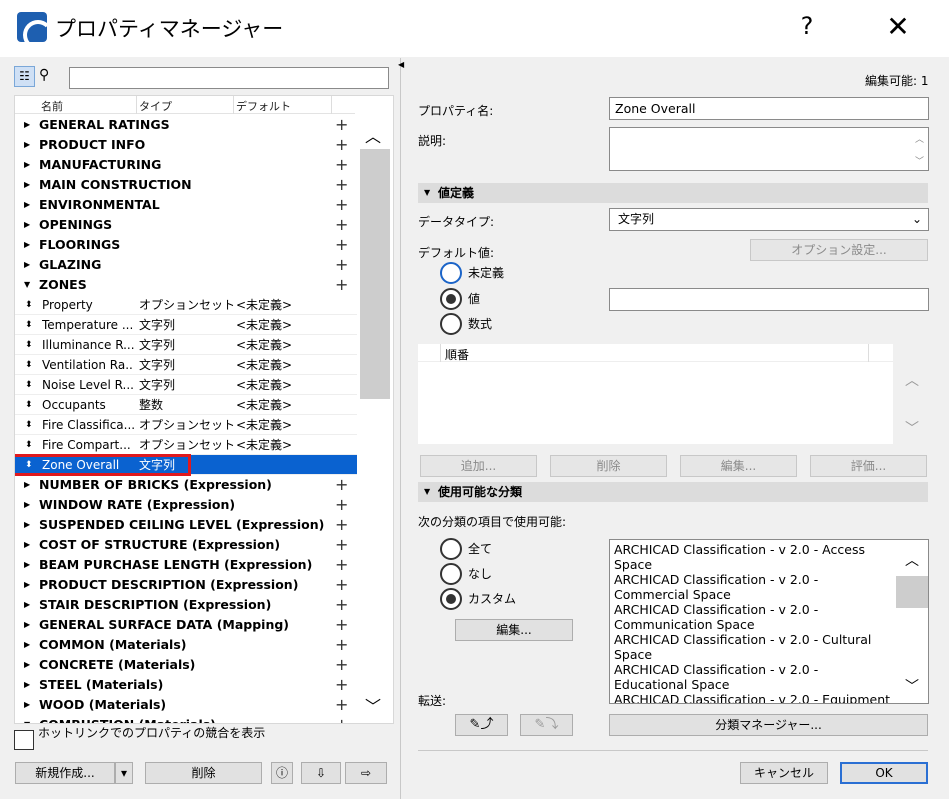  What do you see at coordinates (186, 525) in the screenshot?
I see `group-row: ▶ SUSPENDED CEILING LEVEL (Expression) +` at bounding box center [186, 525].